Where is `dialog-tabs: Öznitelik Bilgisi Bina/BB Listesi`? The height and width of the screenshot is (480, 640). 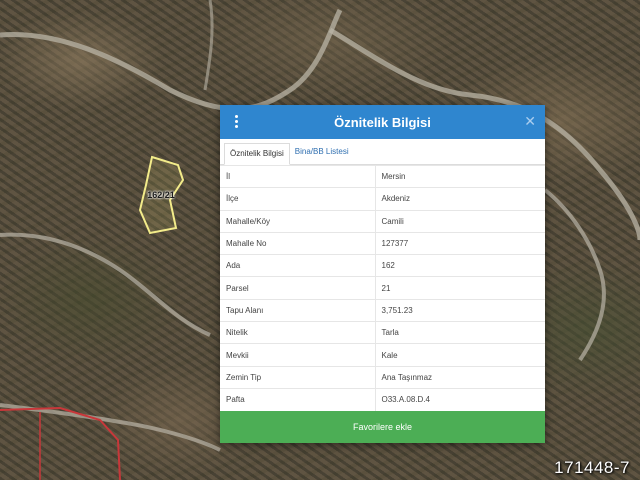
dialog-tabs: Öznitelik Bilgisi Bina/BB Listesi is located at coordinates (382, 152).